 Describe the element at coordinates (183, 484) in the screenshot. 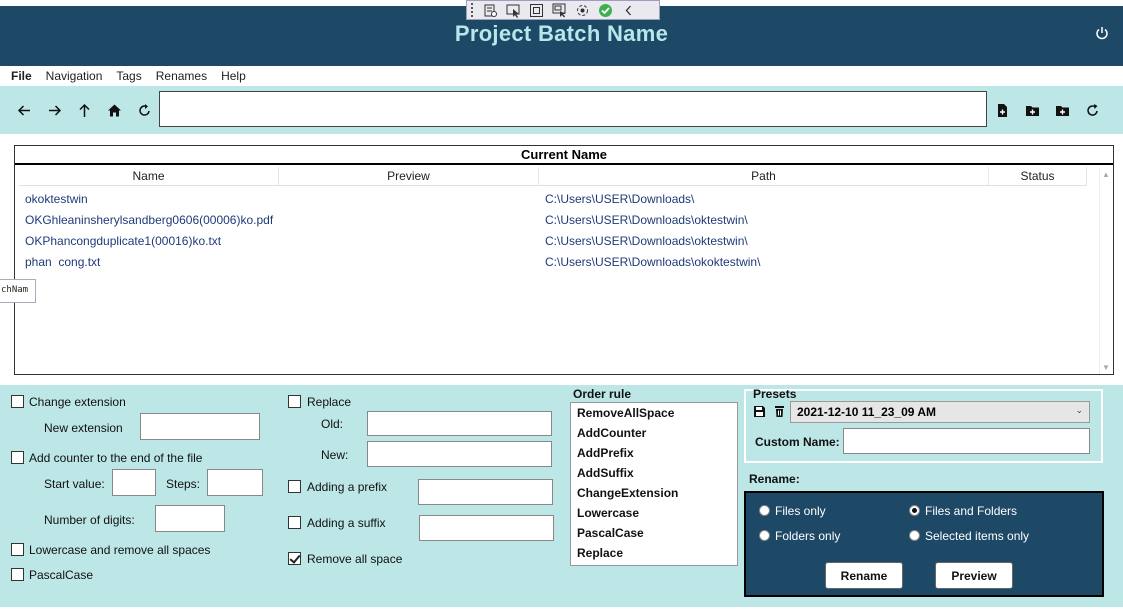

I see `steps-label: Steps:` at that location.